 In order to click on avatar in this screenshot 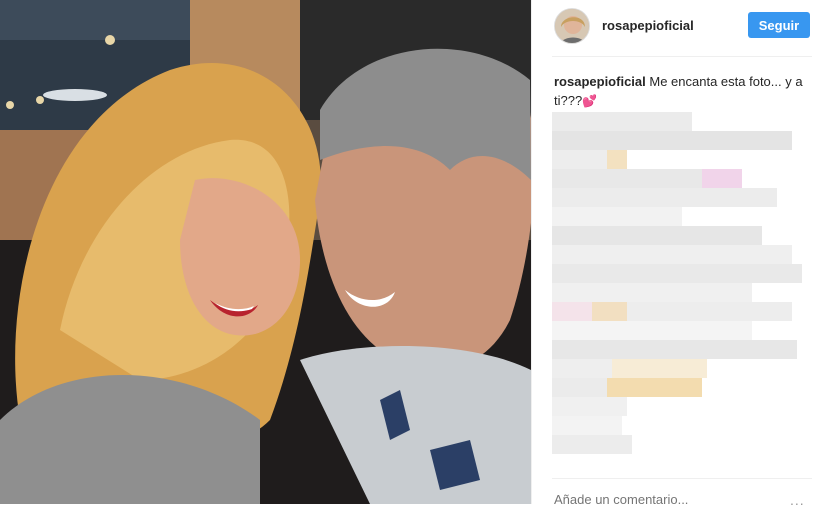, I will do `click(572, 26)`.